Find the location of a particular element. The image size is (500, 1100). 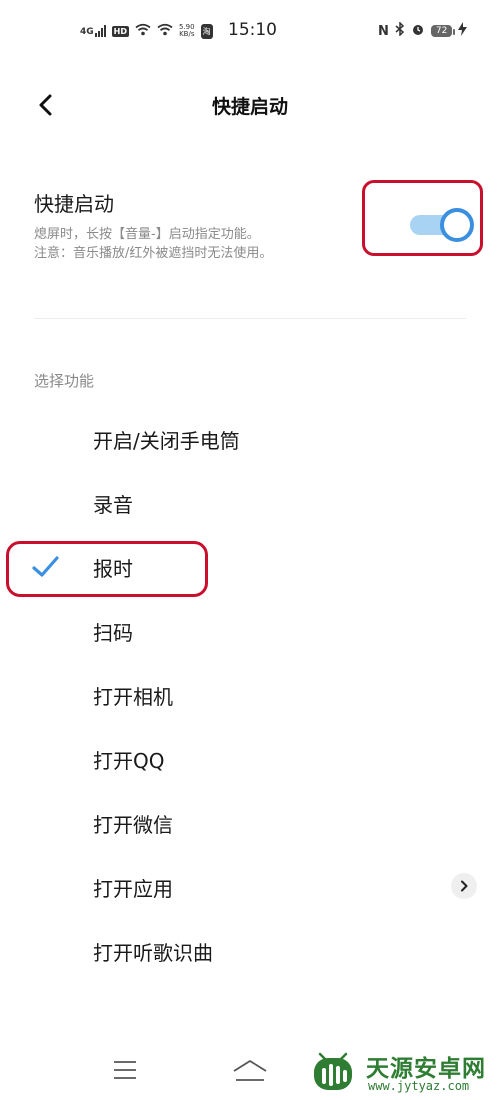

status-left-icons: 4G HD 5.90 KB/s 淘 is located at coordinates (146, 31).